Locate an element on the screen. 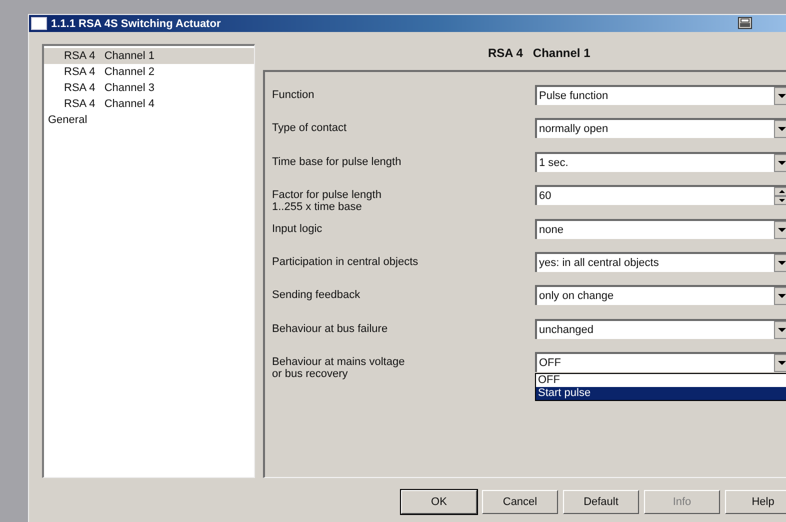 This screenshot has width=786, height=522. dropdown: only on change is located at coordinates (660, 295).